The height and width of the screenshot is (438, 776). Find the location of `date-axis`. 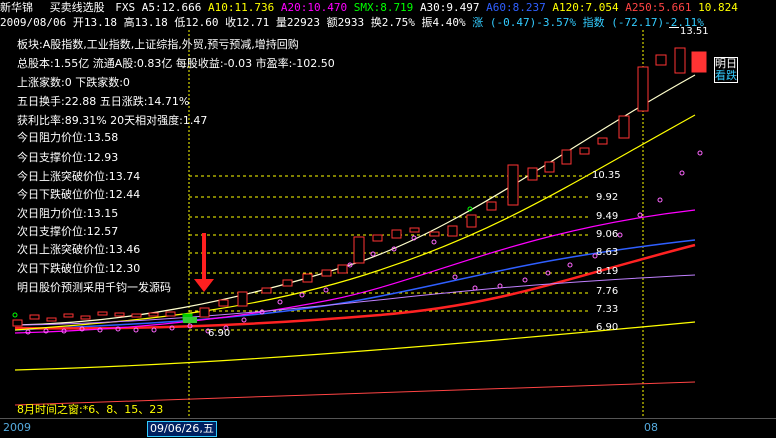

date-axis is located at coordinates (388, 428).